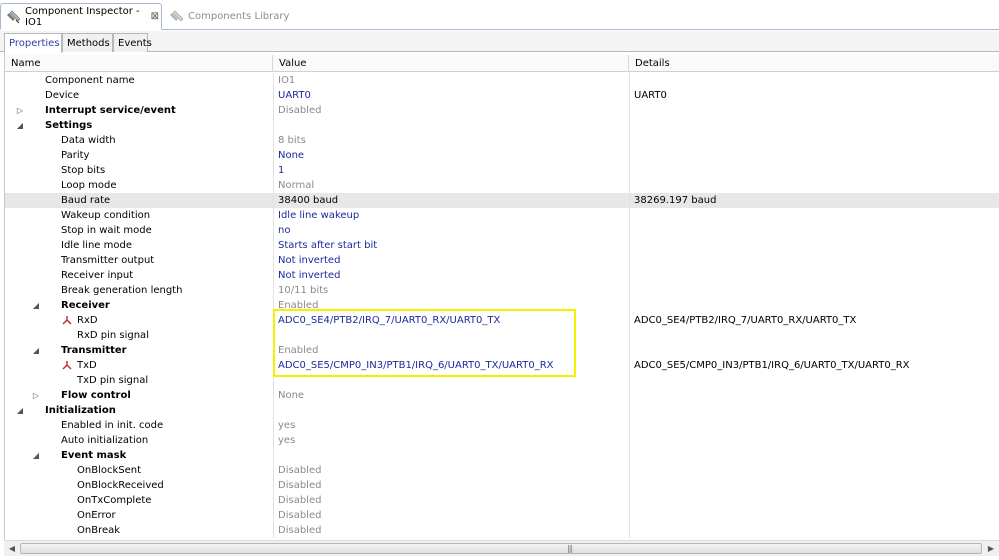  I want to click on scroll-thumb: |||, so click(501, 548).